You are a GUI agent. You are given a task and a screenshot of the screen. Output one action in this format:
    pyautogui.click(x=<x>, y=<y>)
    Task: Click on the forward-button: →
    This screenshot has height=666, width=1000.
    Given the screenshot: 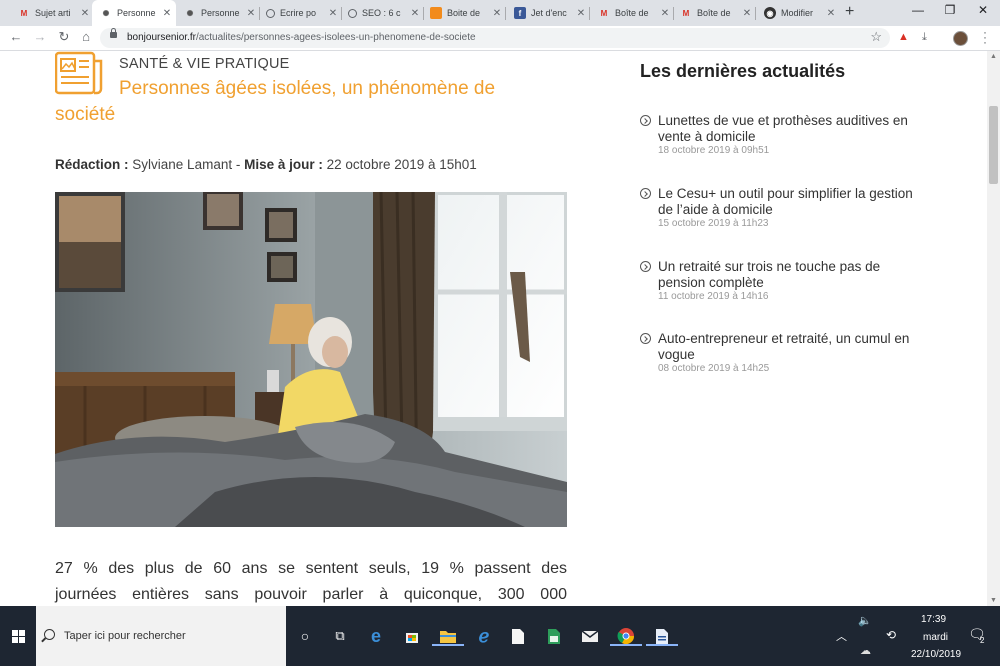 What is the action you would take?
    pyautogui.click(x=40, y=36)
    